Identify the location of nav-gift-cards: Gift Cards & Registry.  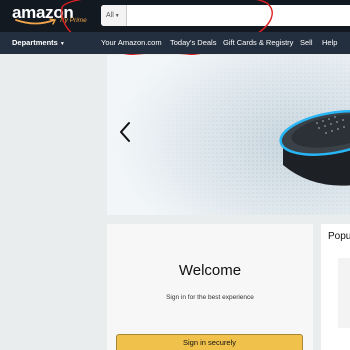
(258, 43).